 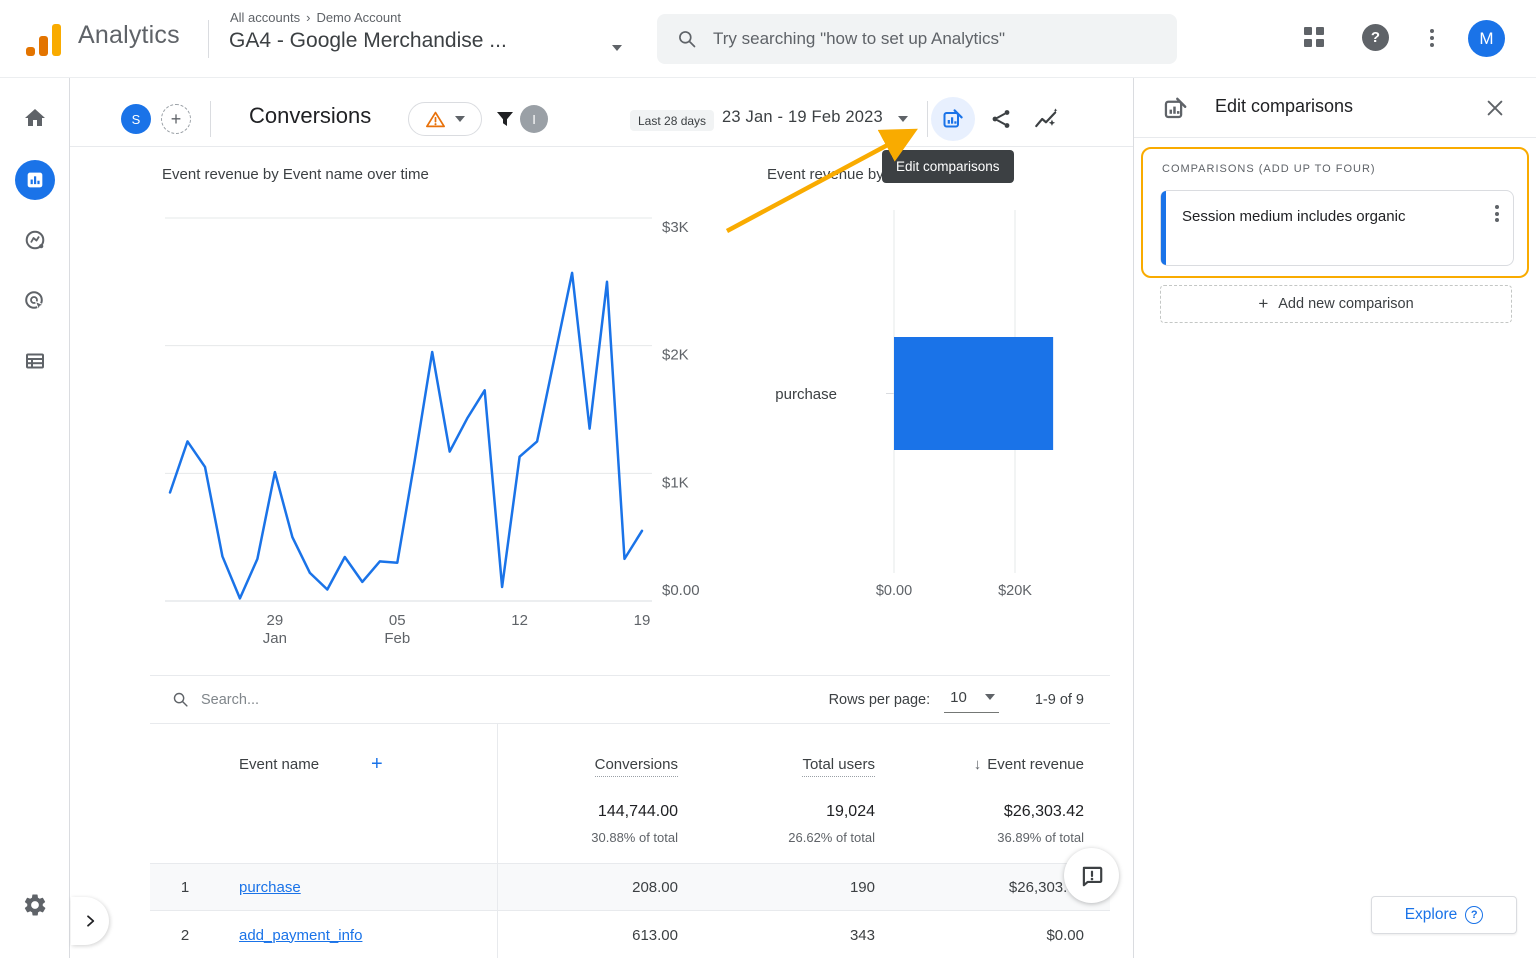 I want to click on insights-icon, so click(x=1046, y=118).